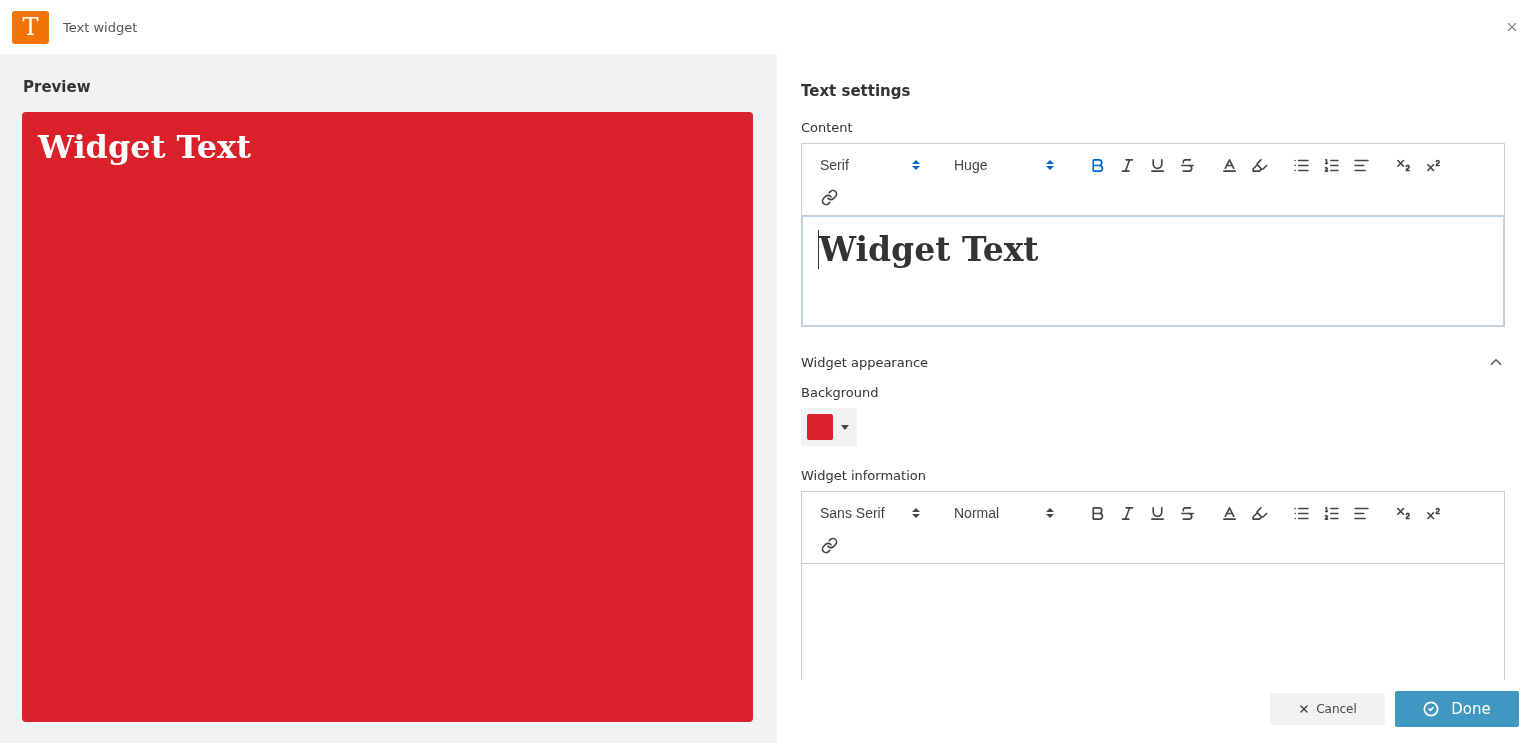 The height and width of the screenshot is (743, 1533). I want to click on appearance-heading: Widget appearance, so click(865, 362).